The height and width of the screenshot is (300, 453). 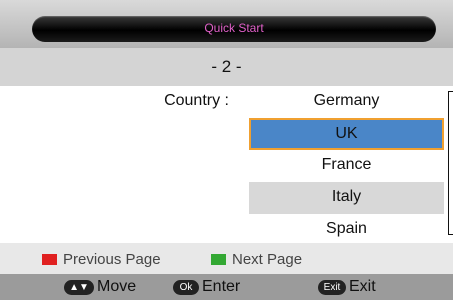 What do you see at coordinates (347, 287) in the screenshot?
I see `exit-hint: Exit Exit` at bounding box center [347, 287].